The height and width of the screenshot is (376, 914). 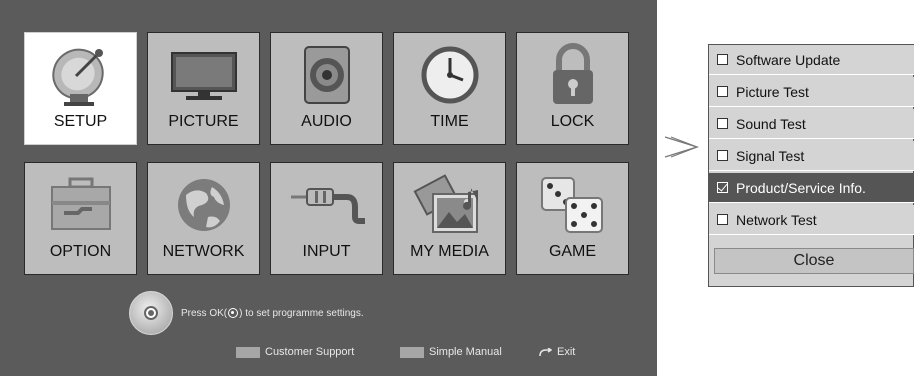 I want to click on tile-label: OPTION, so click(x=80, y=251).